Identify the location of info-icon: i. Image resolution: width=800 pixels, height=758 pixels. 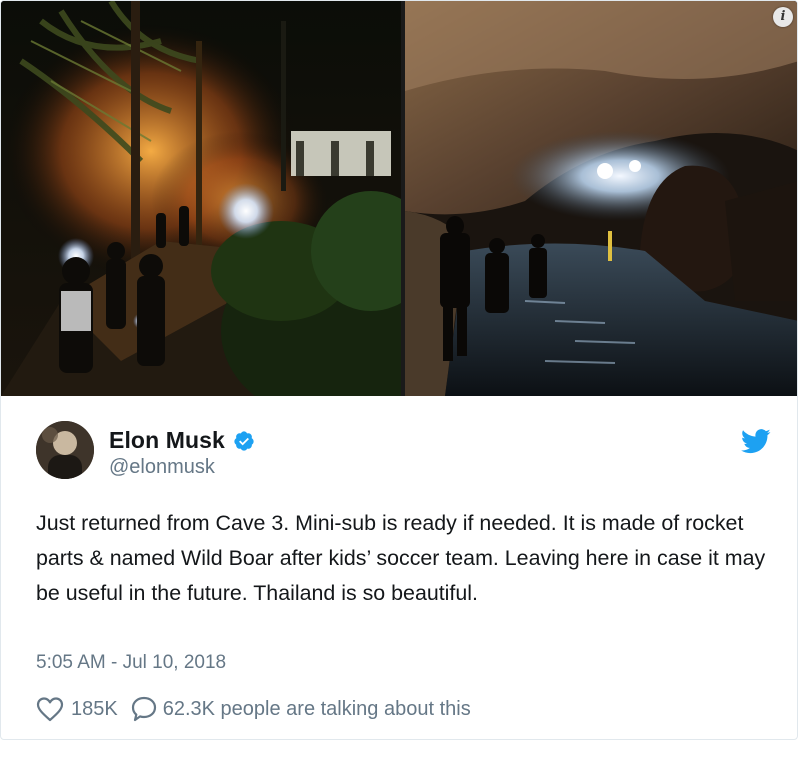
(783, 17).